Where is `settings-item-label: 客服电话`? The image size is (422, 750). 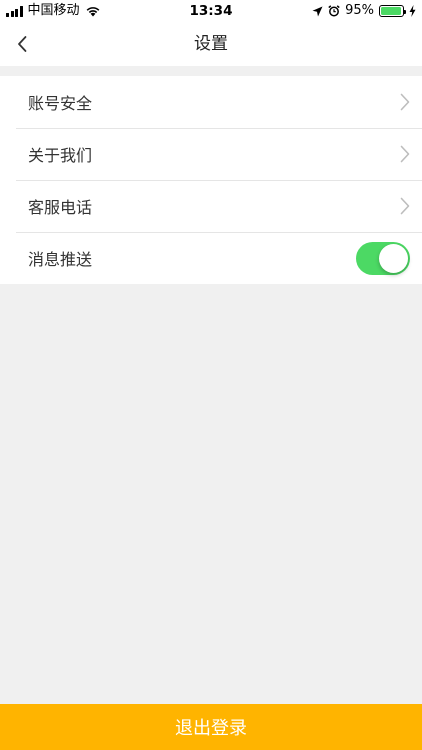 settings-item-label: 客服电话 is located at coordinates (60, 207).